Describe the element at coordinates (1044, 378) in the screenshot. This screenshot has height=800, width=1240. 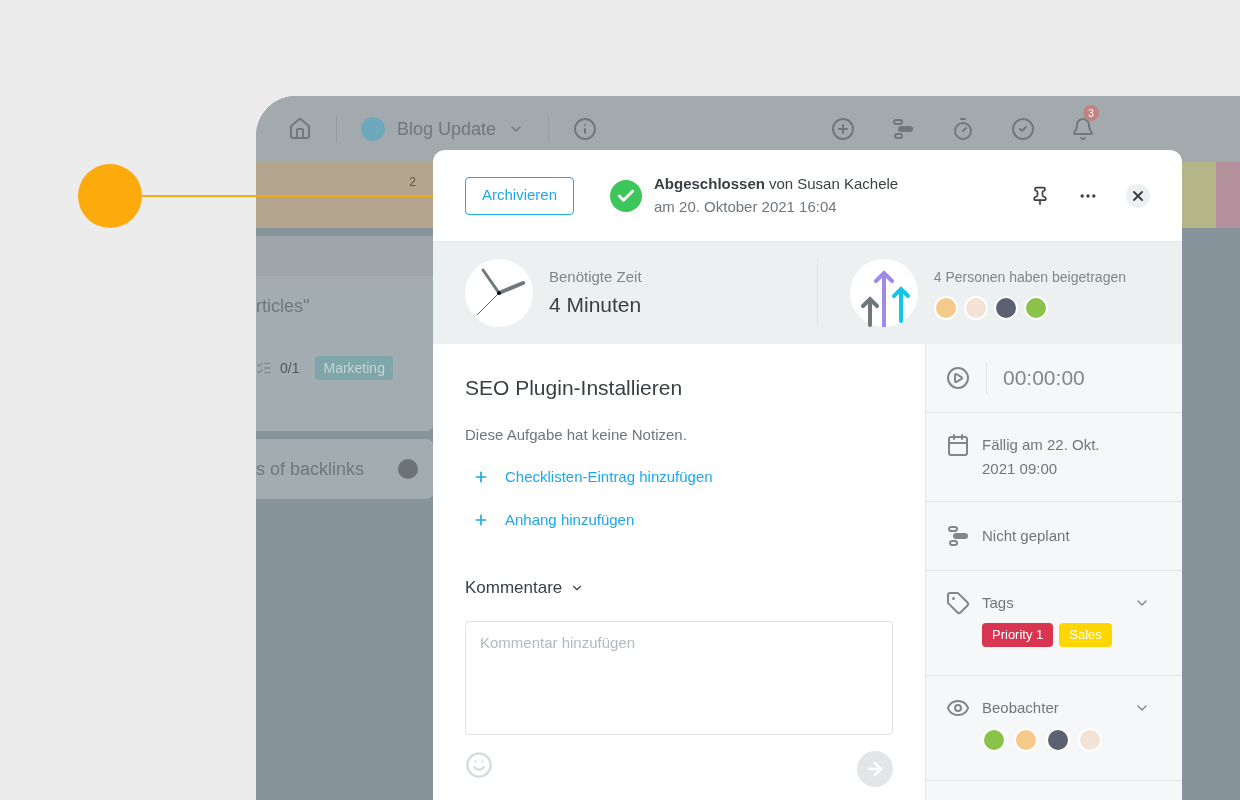
I see `timer-text: 00:00:00` at that location.